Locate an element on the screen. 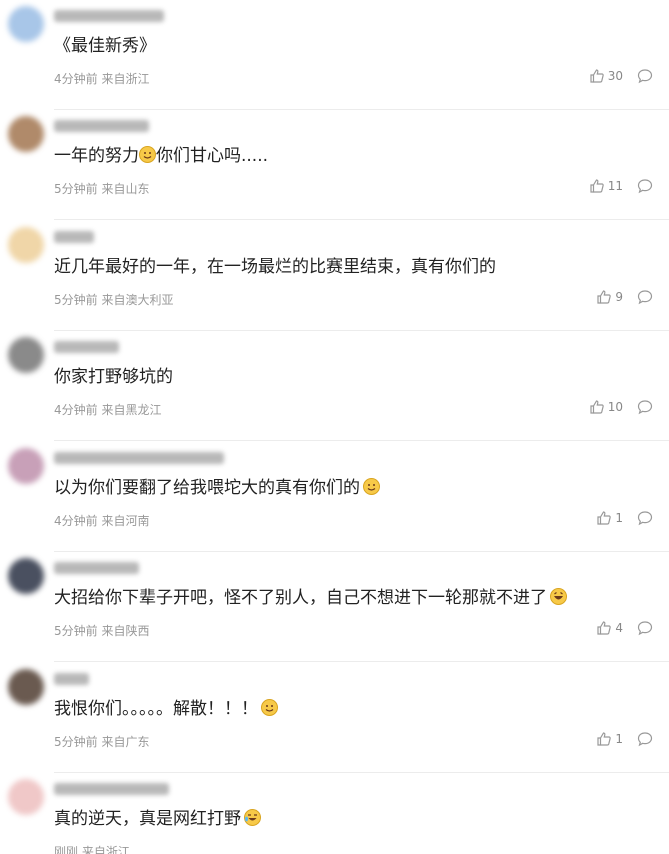 Image resolution: width=669 pixels, height=854 pixels. like-button: 11 is located at coordinates (606, 186).